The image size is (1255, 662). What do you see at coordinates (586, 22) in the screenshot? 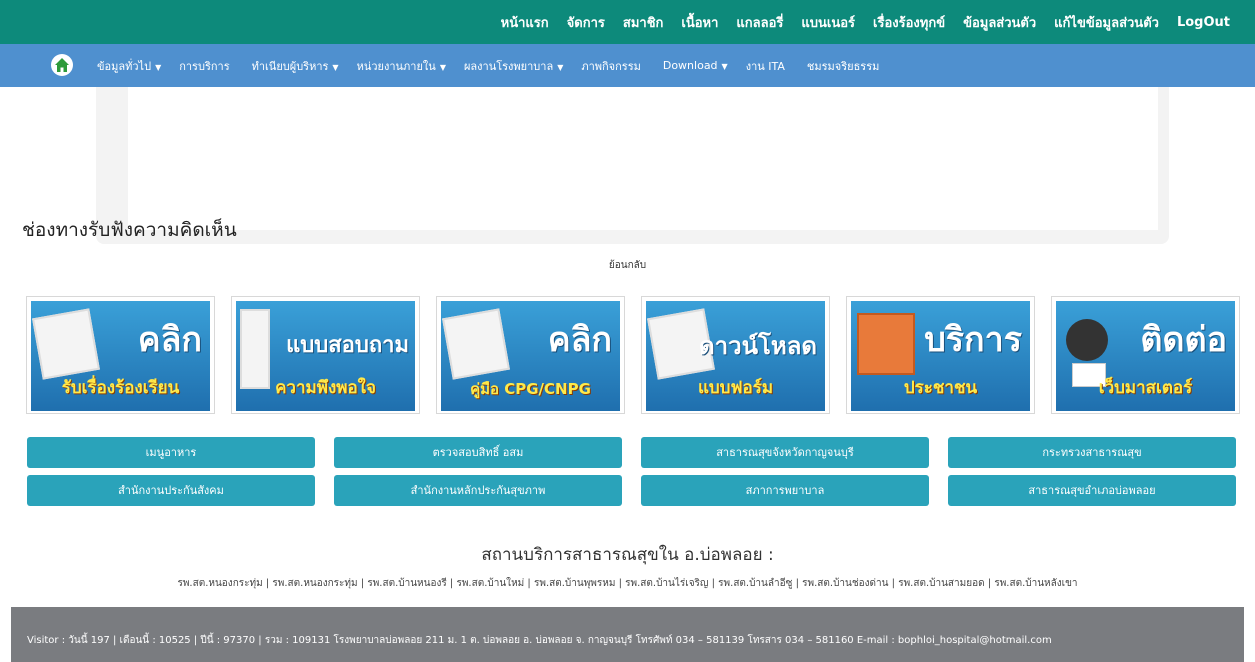
I see `top-menu-manage: จัดการ` at bounding box center [586, 22].